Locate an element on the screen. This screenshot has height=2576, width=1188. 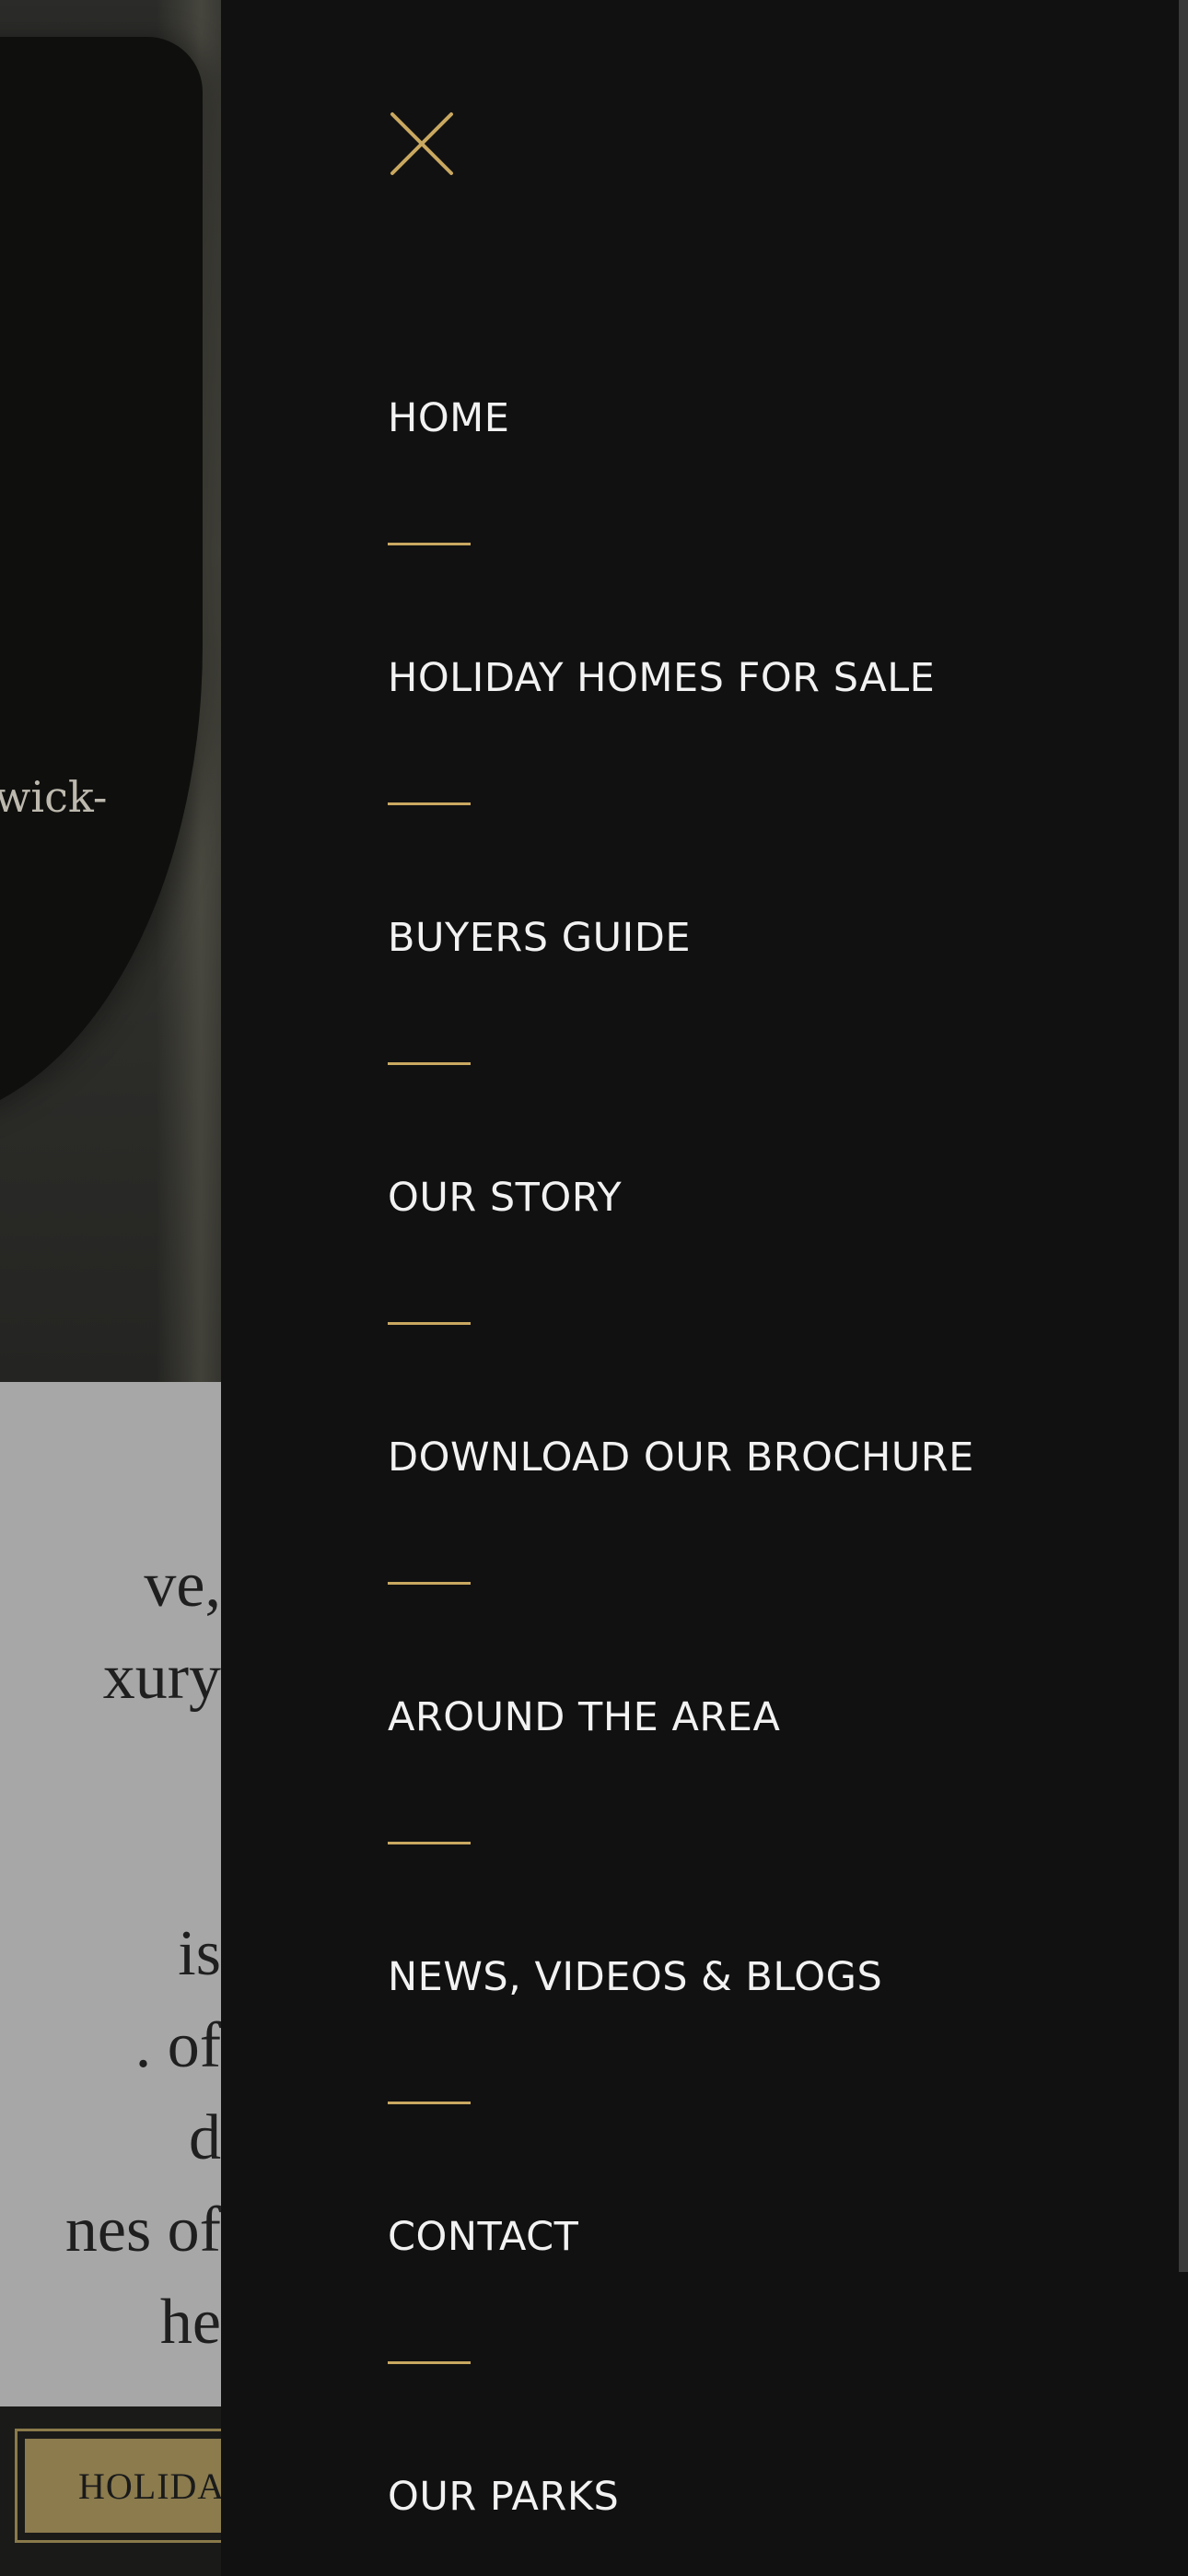
close-icon is located at coordinates (421, 143).